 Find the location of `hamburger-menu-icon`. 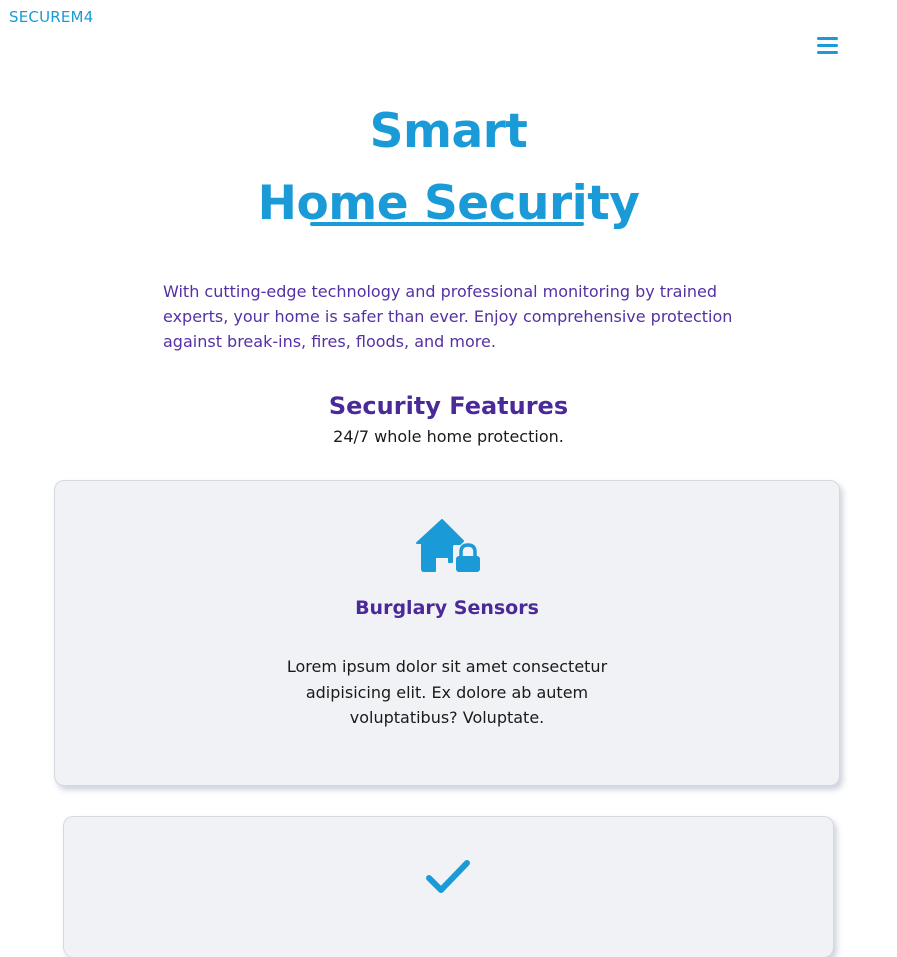

hamburger-menu-icon is located at coordinates (828, 46).